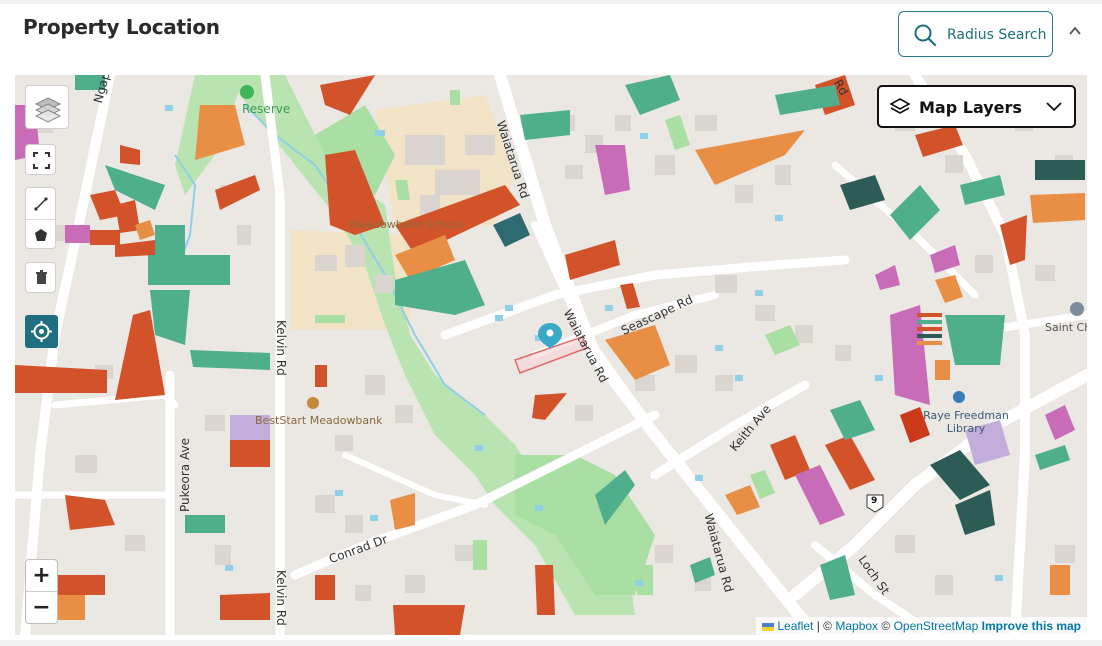  I want to click on draw-toolbar, so click(40, 218).